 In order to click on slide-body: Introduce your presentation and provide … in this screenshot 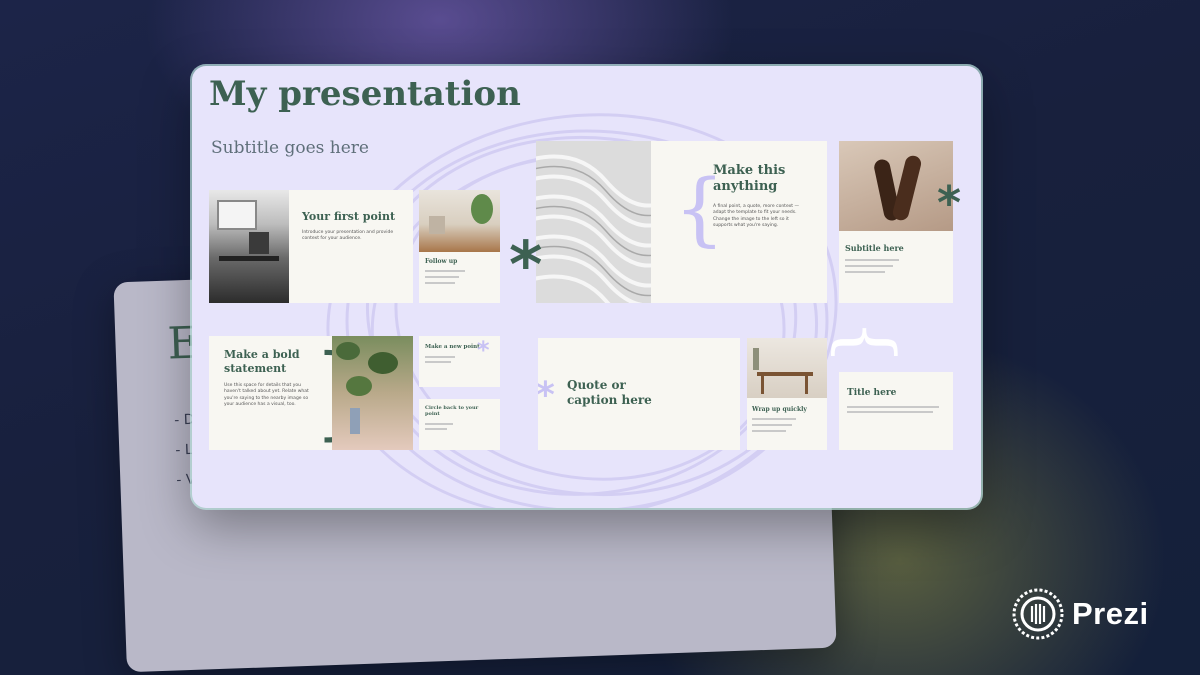, I will do `click(348, 236)`.